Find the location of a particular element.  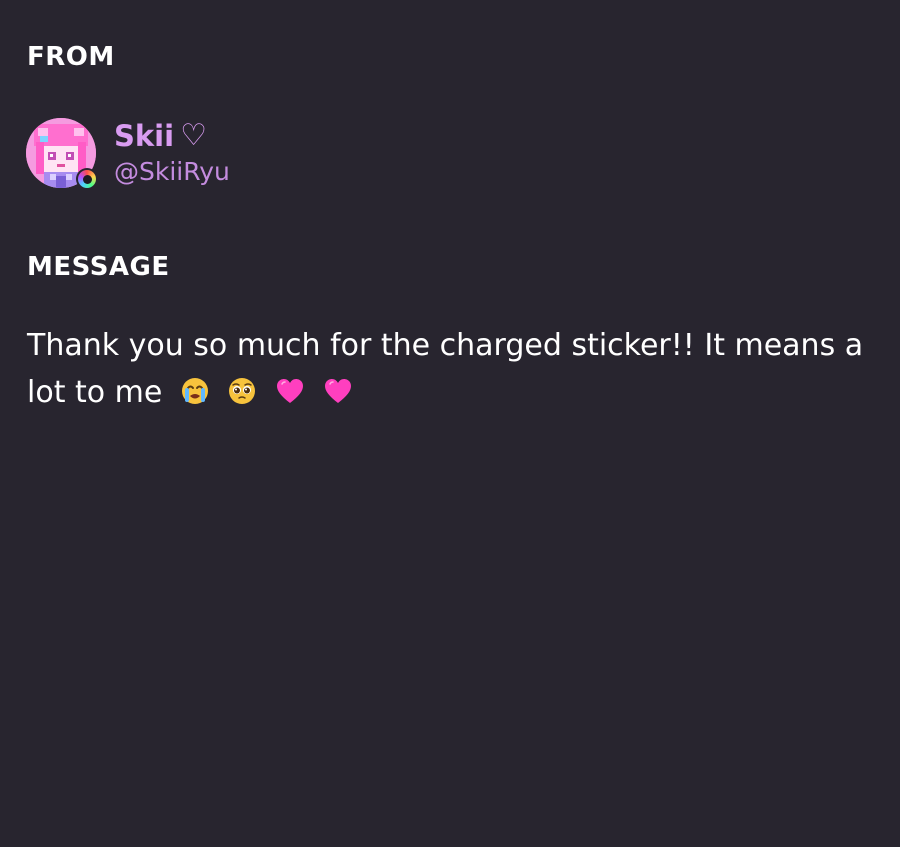

sender-text: Skii ♡ @SkiiRyu is located at coordinates (172, 153).